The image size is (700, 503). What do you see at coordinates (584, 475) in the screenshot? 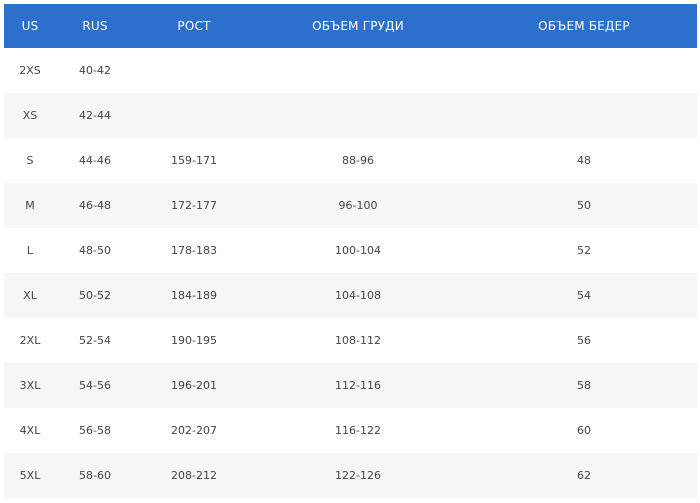
I see `cell-hips: 62` at bounding box center [584, 475].